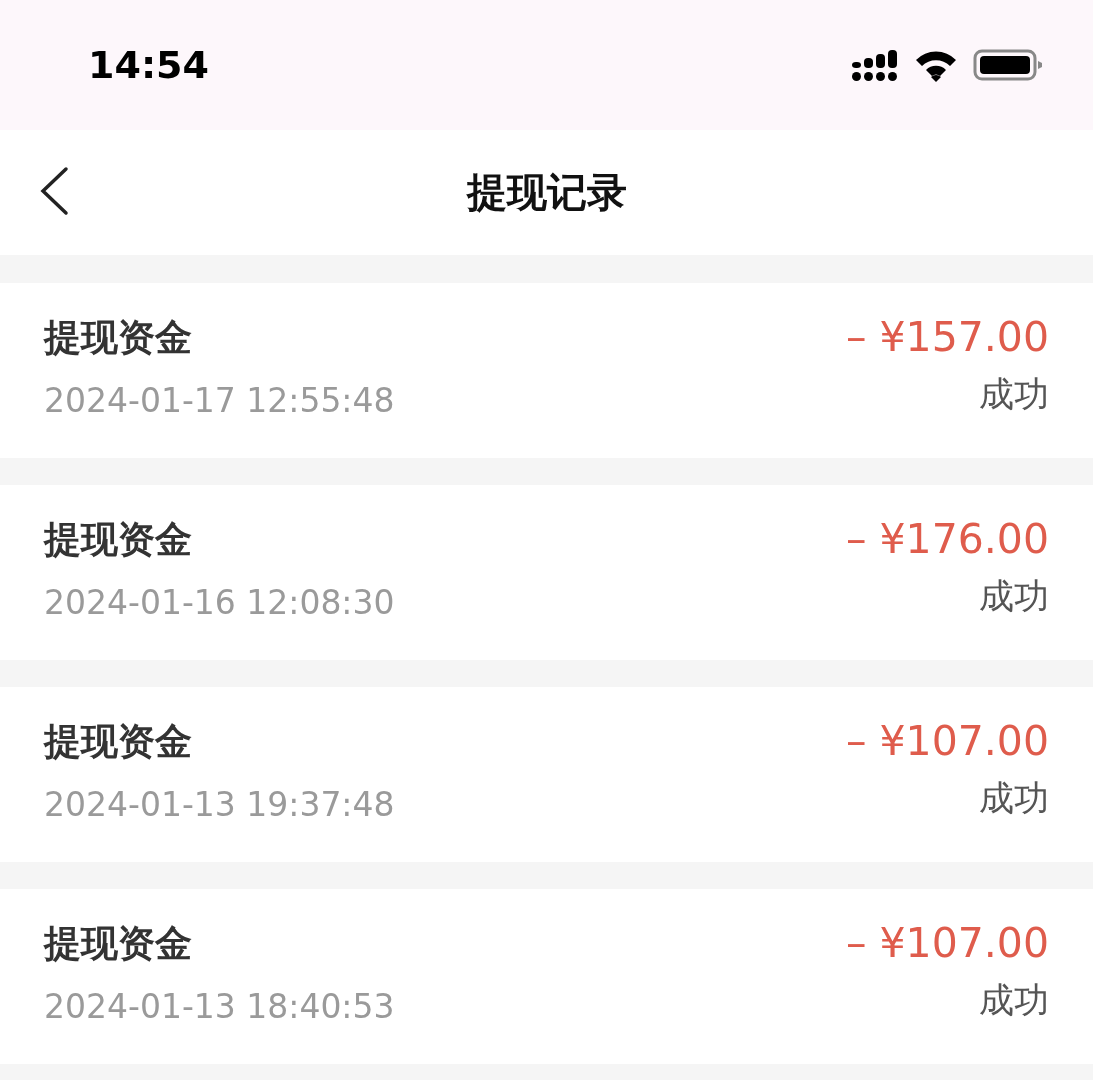  Describe the element at coordinates (219, 804) in the screenshot. I see `record-date: 2024-01-13 19:37:48` at that location.